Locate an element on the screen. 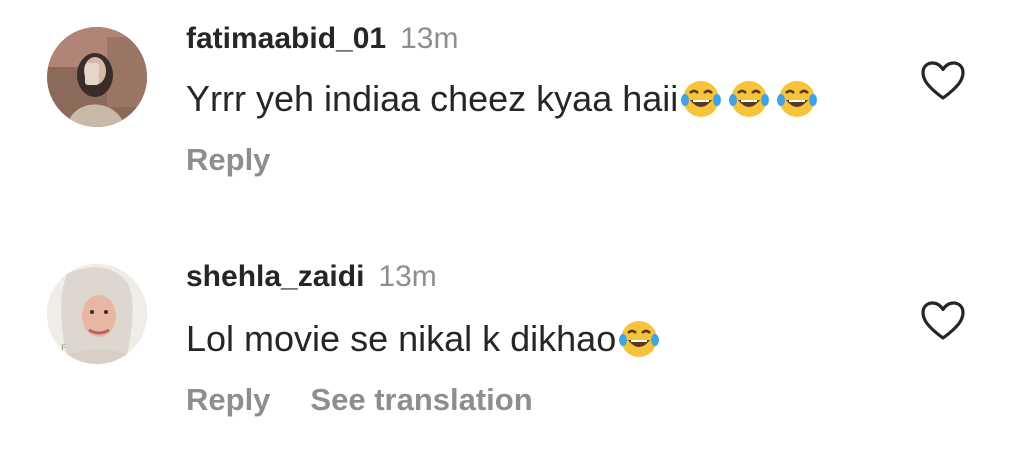 The image size is (1024, 459). comment-body: Yrrr yeh indiaa cheez kyaa haii is located at coordinates (432, 98).